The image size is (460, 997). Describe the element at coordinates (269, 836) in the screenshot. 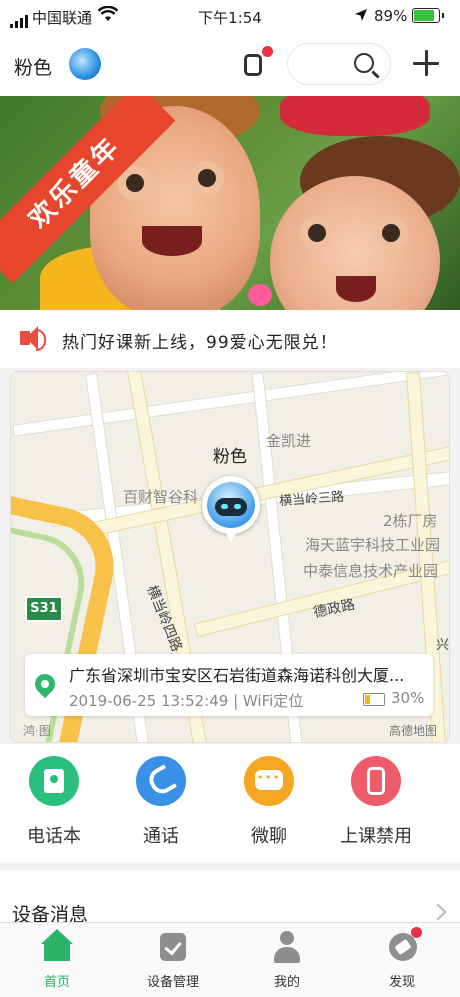

I see `wechat-label: 微聊` at that location.